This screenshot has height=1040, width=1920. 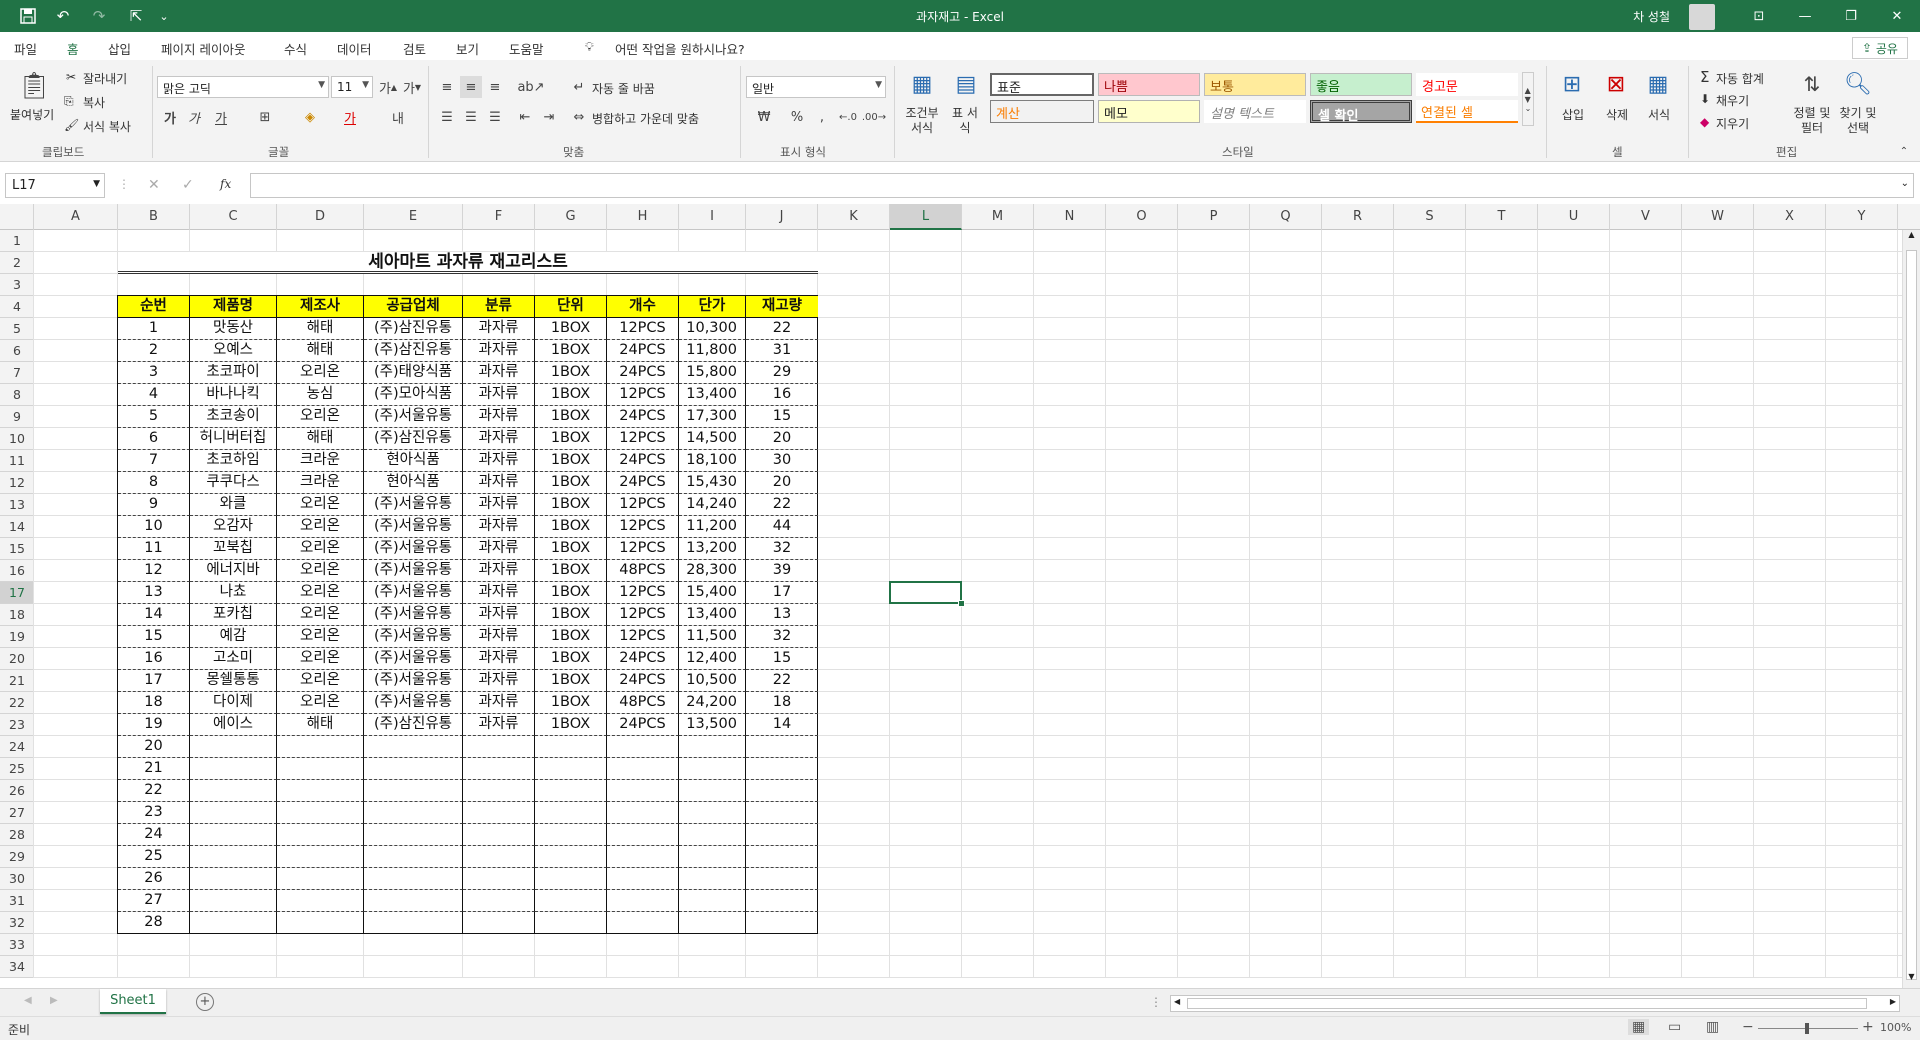 I want to click on table-cell: 13,200, so click(x=712, y=549).